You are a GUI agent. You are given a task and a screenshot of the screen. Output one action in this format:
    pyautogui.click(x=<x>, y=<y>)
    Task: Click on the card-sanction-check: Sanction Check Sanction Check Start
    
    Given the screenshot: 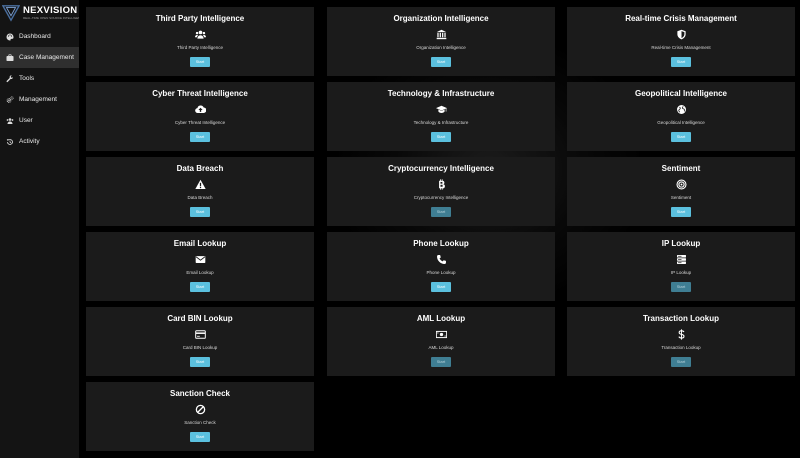 What is the action you would take?
    pyautogui.click(x=200, y=416)
    